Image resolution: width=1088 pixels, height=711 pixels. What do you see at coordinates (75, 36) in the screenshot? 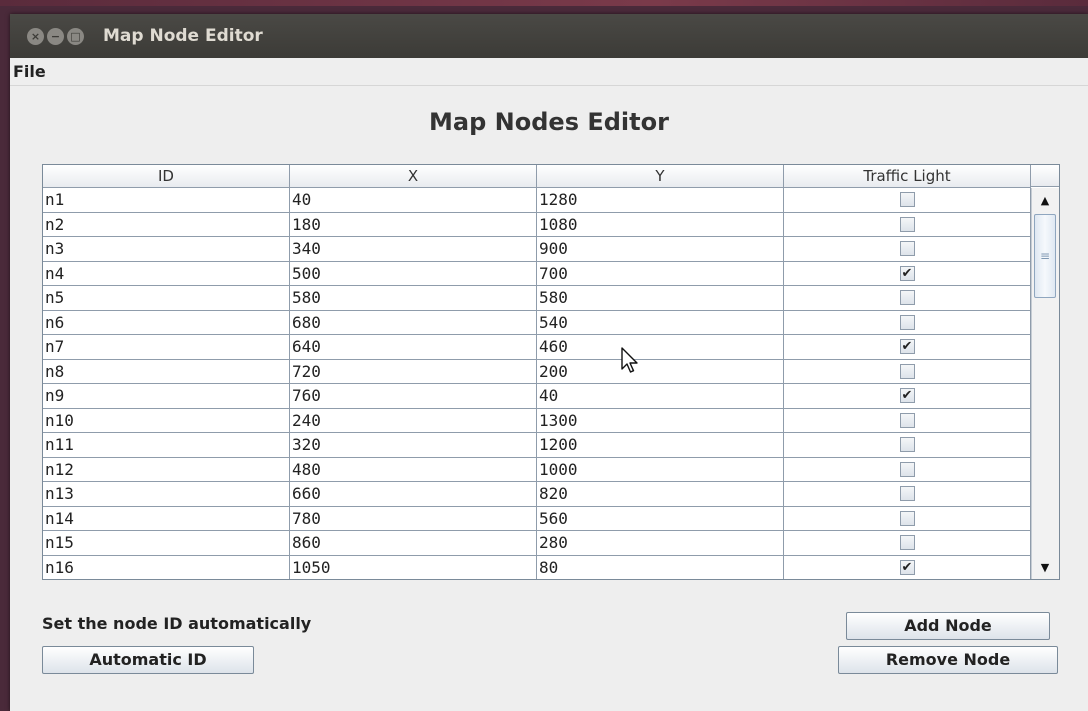
I see `maximize-icon: □` at bounding box center [75, 36].